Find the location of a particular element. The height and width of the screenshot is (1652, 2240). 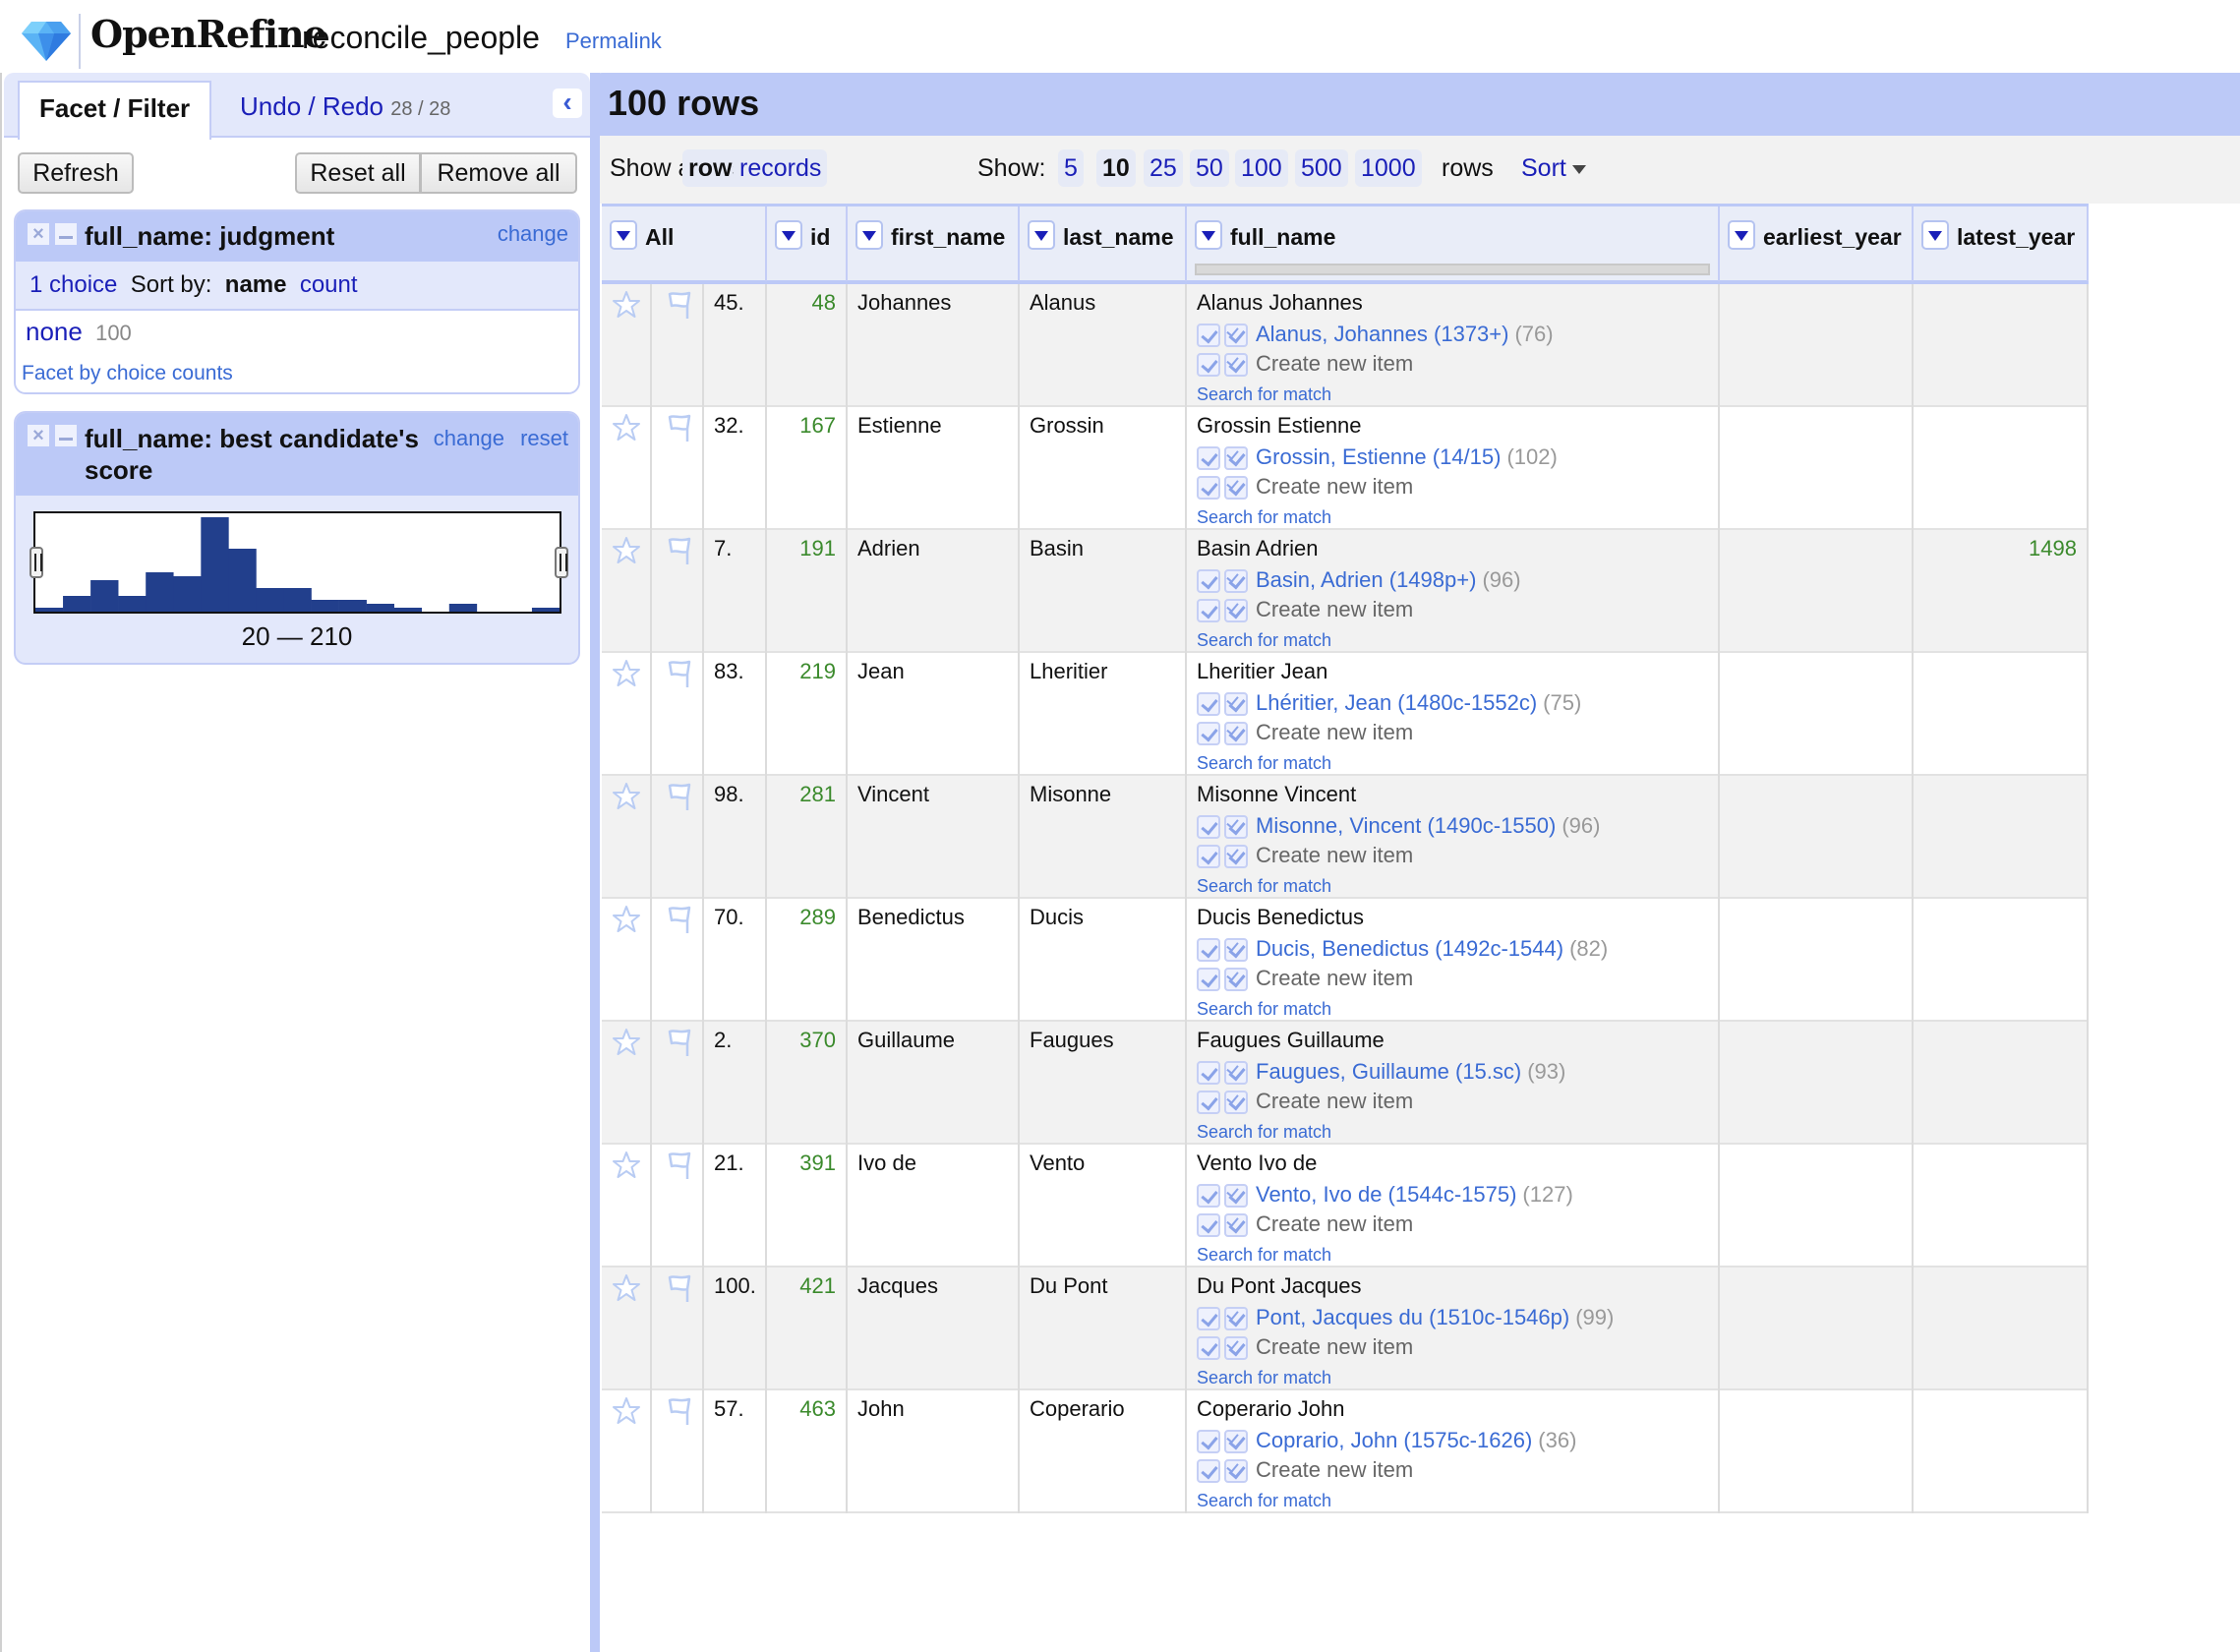

cell-last-name: Lheritier is located at coordinates (1103, 714).